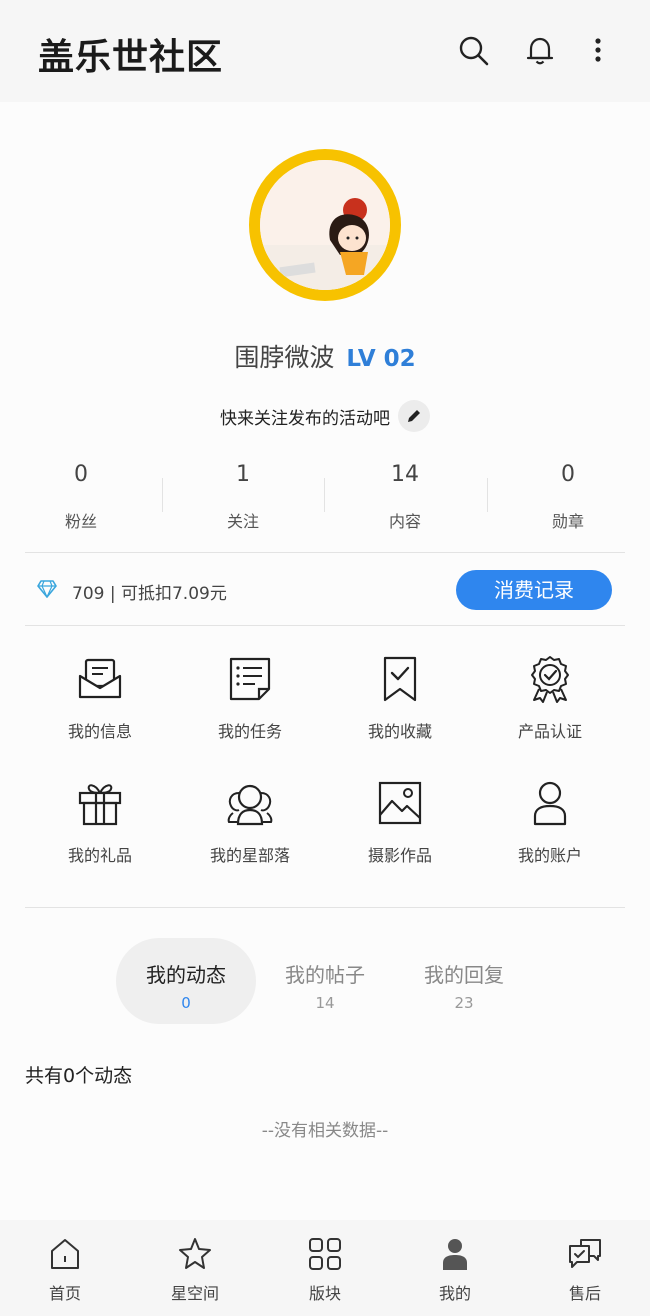 The image size is (650, 1316). Describe the element at coordinates (195, 1253) in the screenshot. I see `star-icon` at that location.